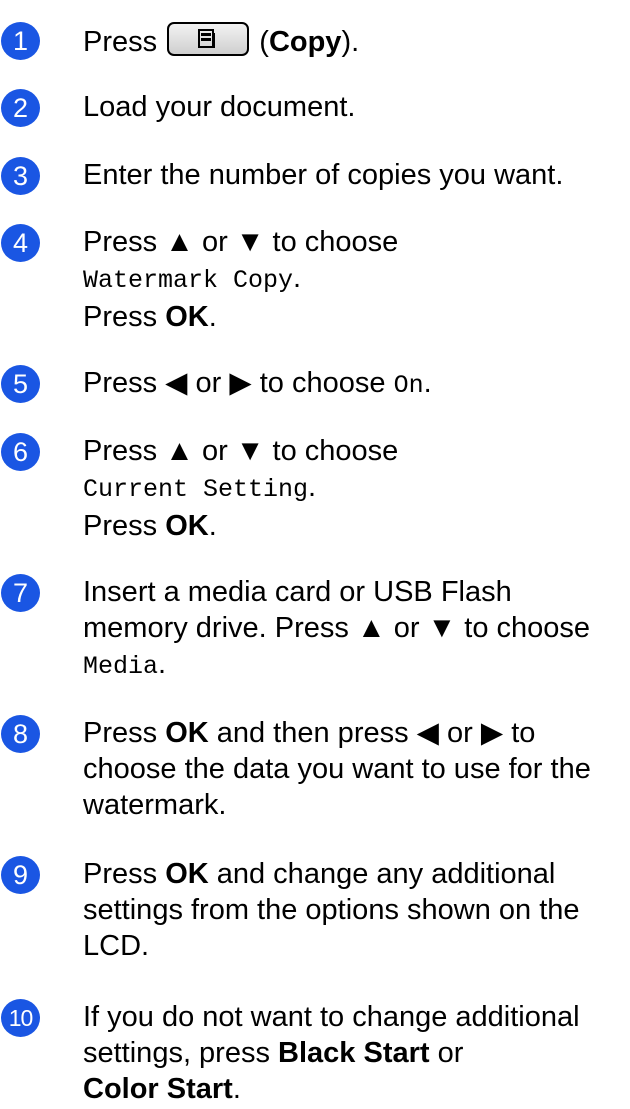  Describe the element at coordinates (408, 385) in the screenshot. I see `lcd-option: On` at that location.